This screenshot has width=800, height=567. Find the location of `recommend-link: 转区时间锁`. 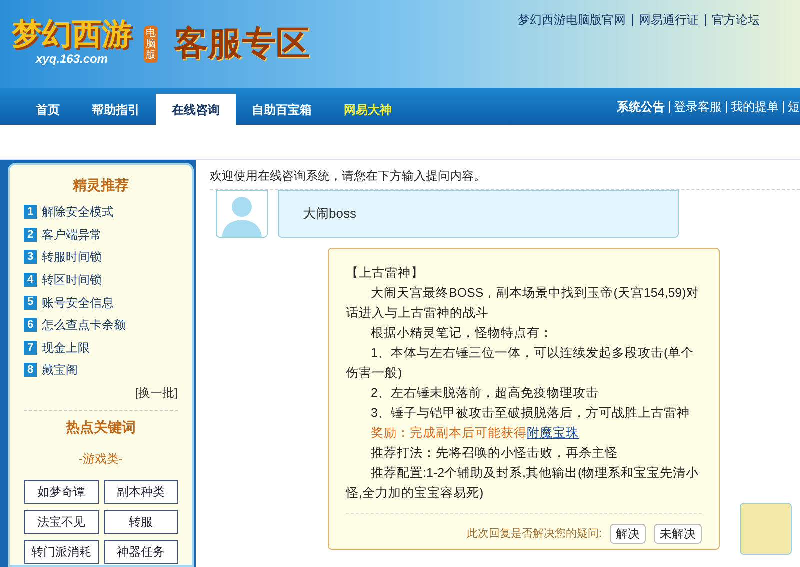

recommend-link: 转区时间锁 is located at coordinates (72, 280).